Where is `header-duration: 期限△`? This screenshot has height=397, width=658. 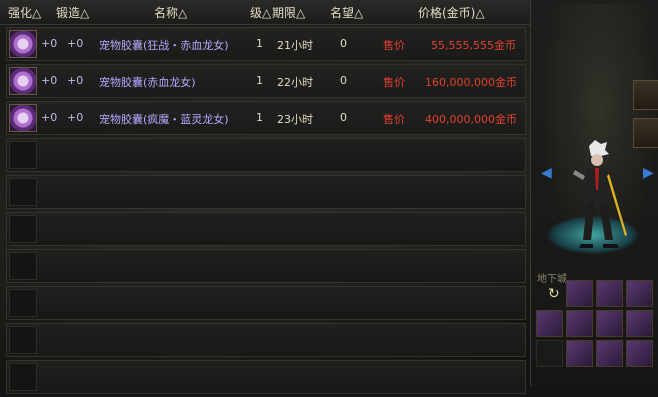
header-duration: 期限△ is located at coordinates (288, 12).